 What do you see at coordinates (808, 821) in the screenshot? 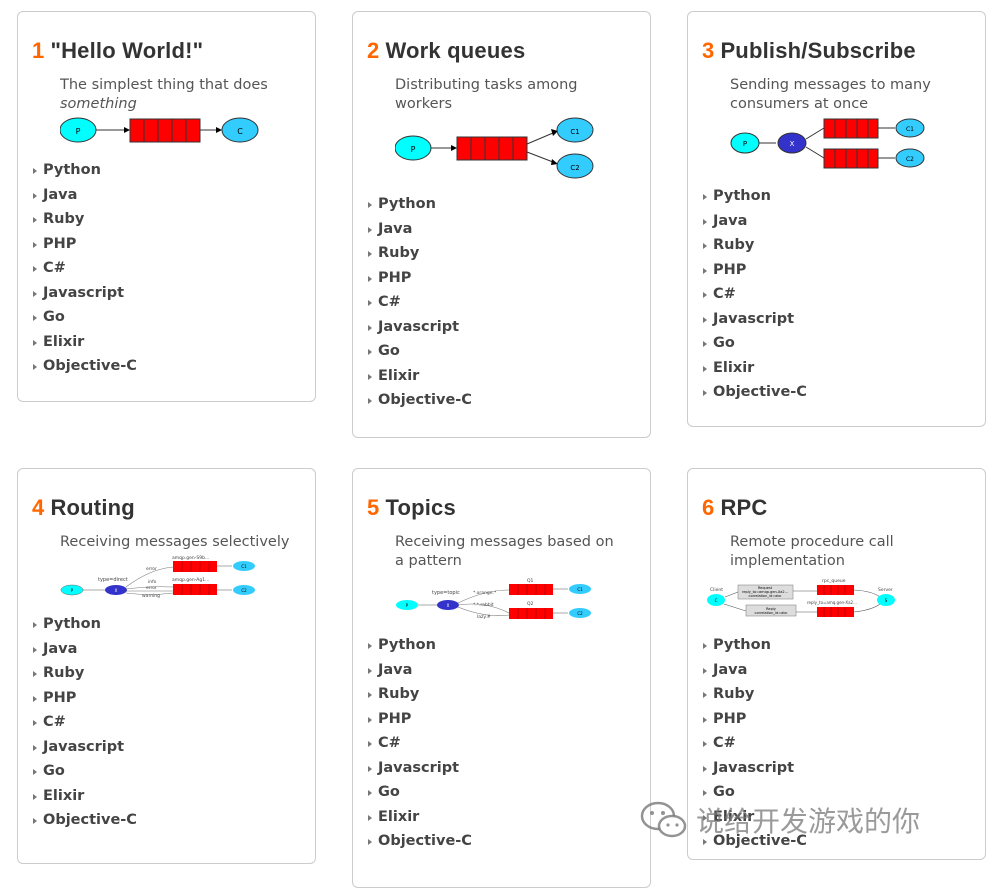
I see `watermark-text: 说给开发游戏的你` at bounding box center [808, 821].